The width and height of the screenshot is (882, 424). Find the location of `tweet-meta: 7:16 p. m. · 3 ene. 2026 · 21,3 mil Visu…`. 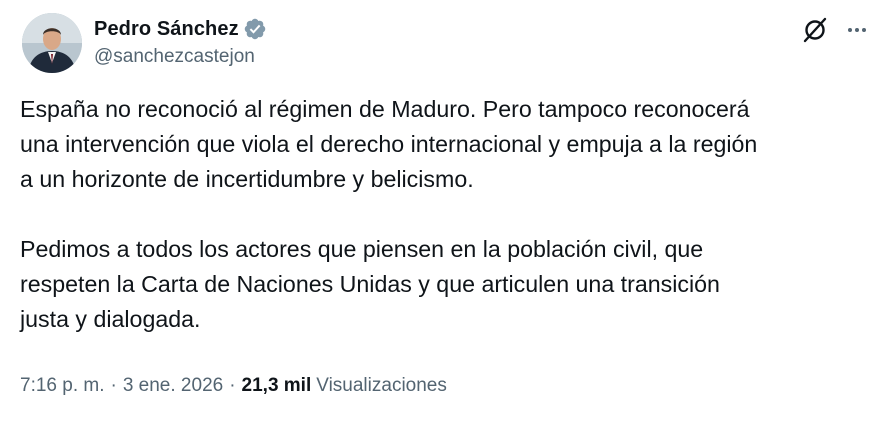

tweet-meta: 7:16 p. m. · 3 ene. 2026 · 21,3 mil Visu… is located at coordinates (233, 386).